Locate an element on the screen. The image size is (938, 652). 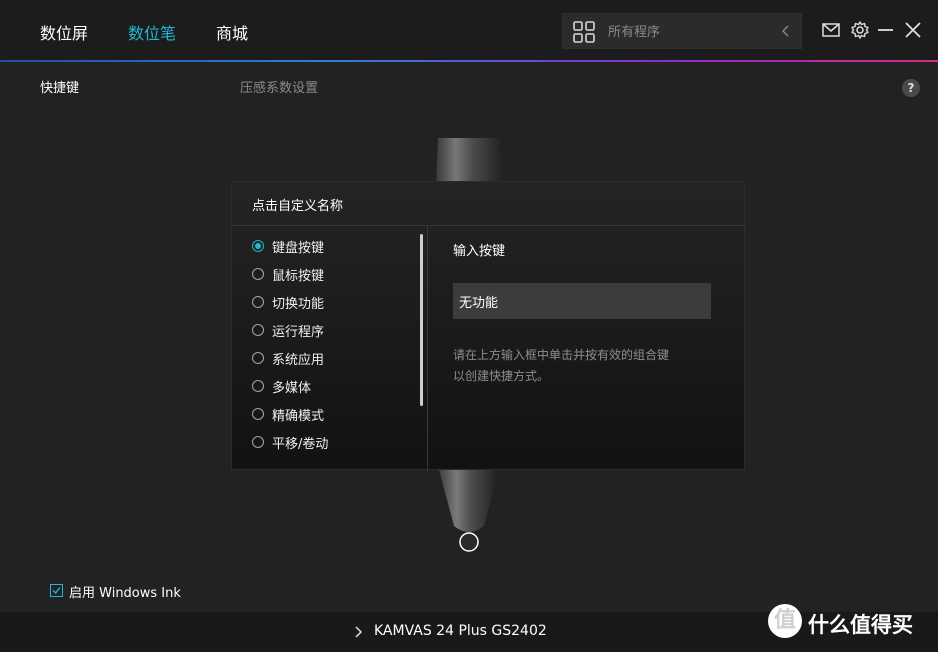
option-label: 鼠标按键 is located at coordinates (298, 276).